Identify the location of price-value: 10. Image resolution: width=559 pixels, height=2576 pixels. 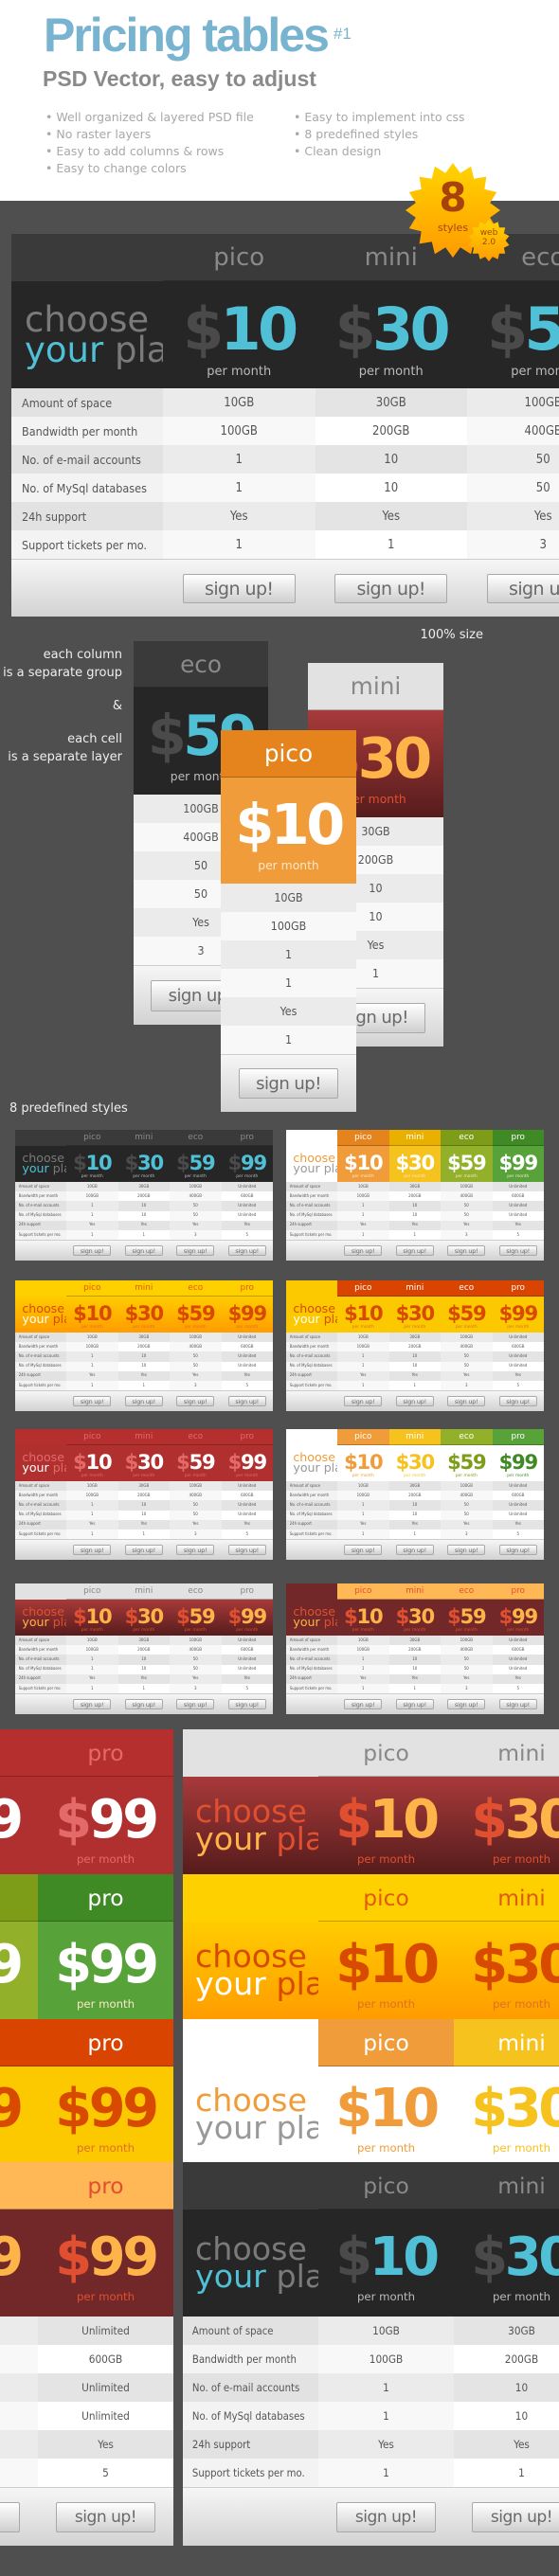
(405, 1965).